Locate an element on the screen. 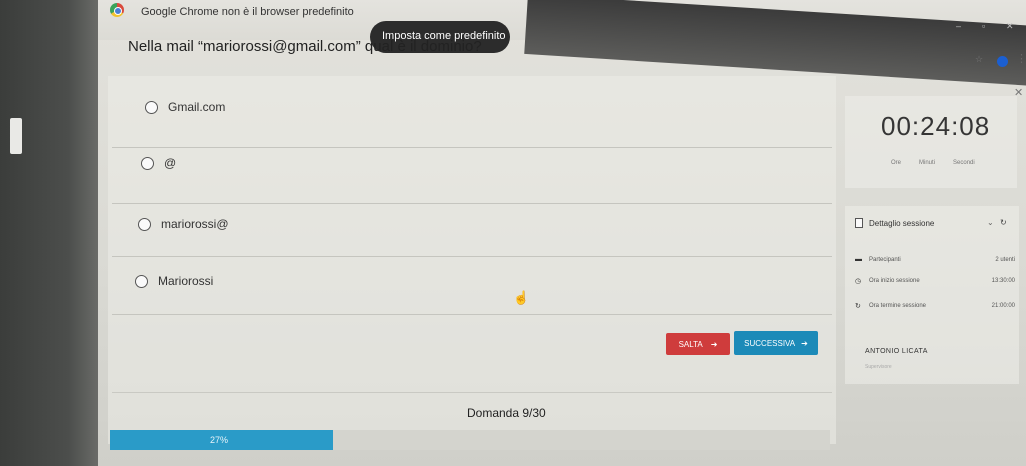 This screenshot has width=1026, height=466. session-title: Dettaglio sessione is located at coordinates (902, 223).